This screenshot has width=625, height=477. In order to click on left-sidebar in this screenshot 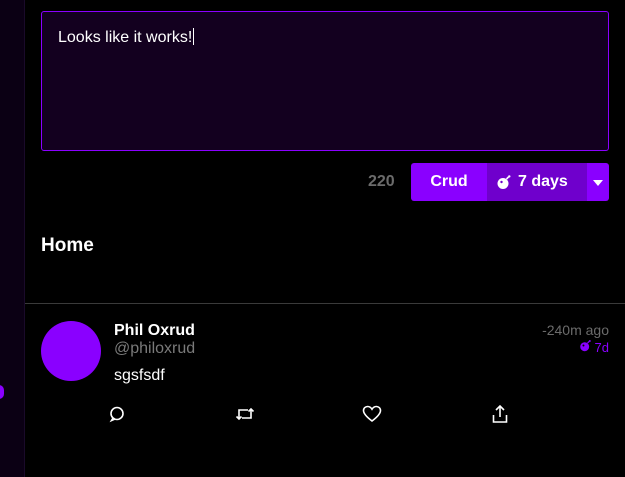, I will do `click(12, 238)`.